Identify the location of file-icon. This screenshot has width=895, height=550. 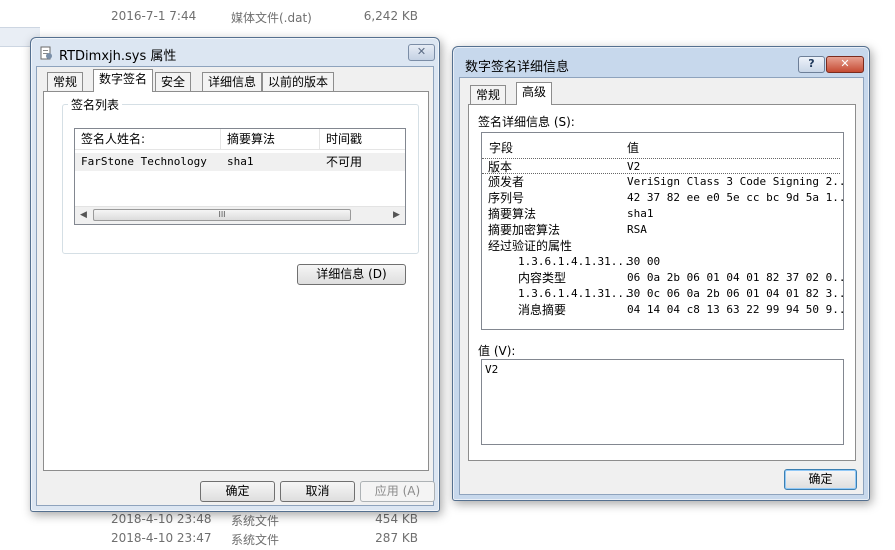
(46, 53).